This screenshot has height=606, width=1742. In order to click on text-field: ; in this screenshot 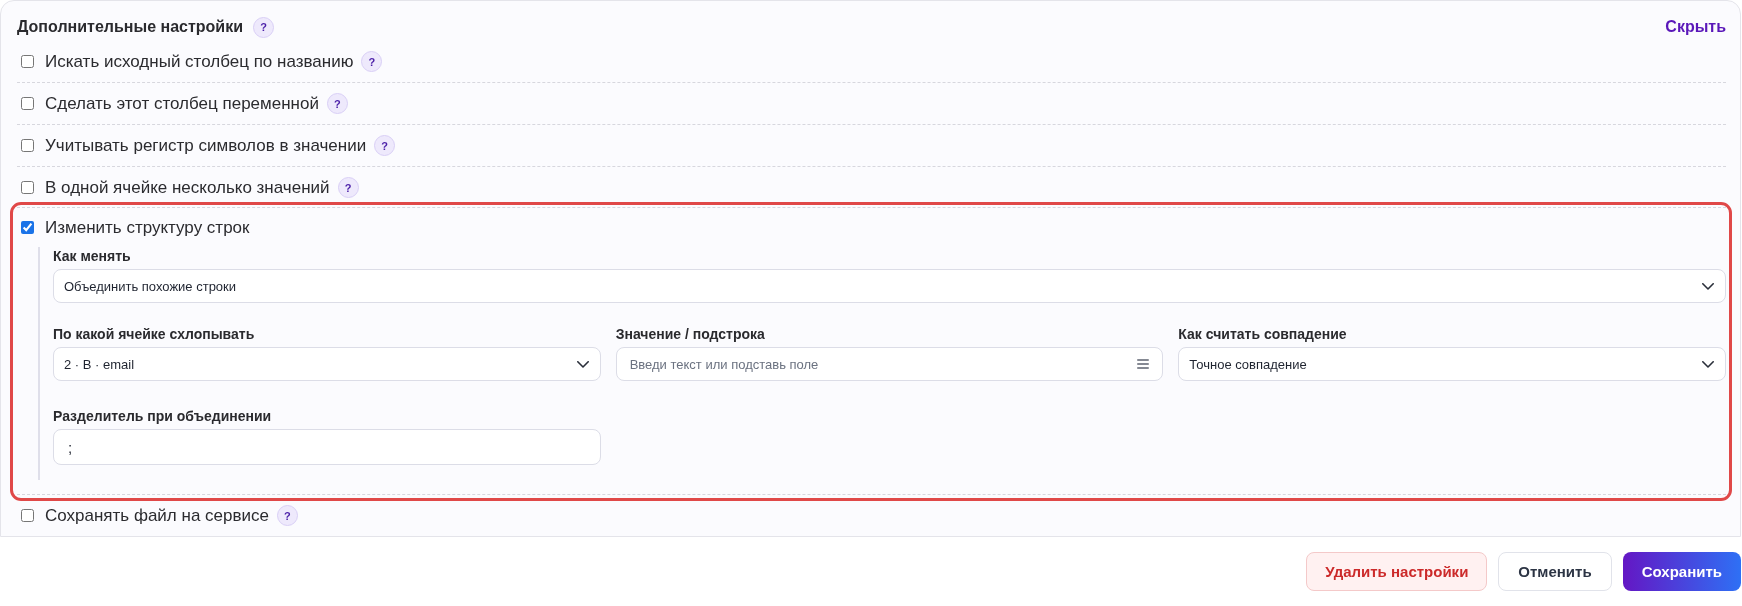, I will do `click(327, 447)`.